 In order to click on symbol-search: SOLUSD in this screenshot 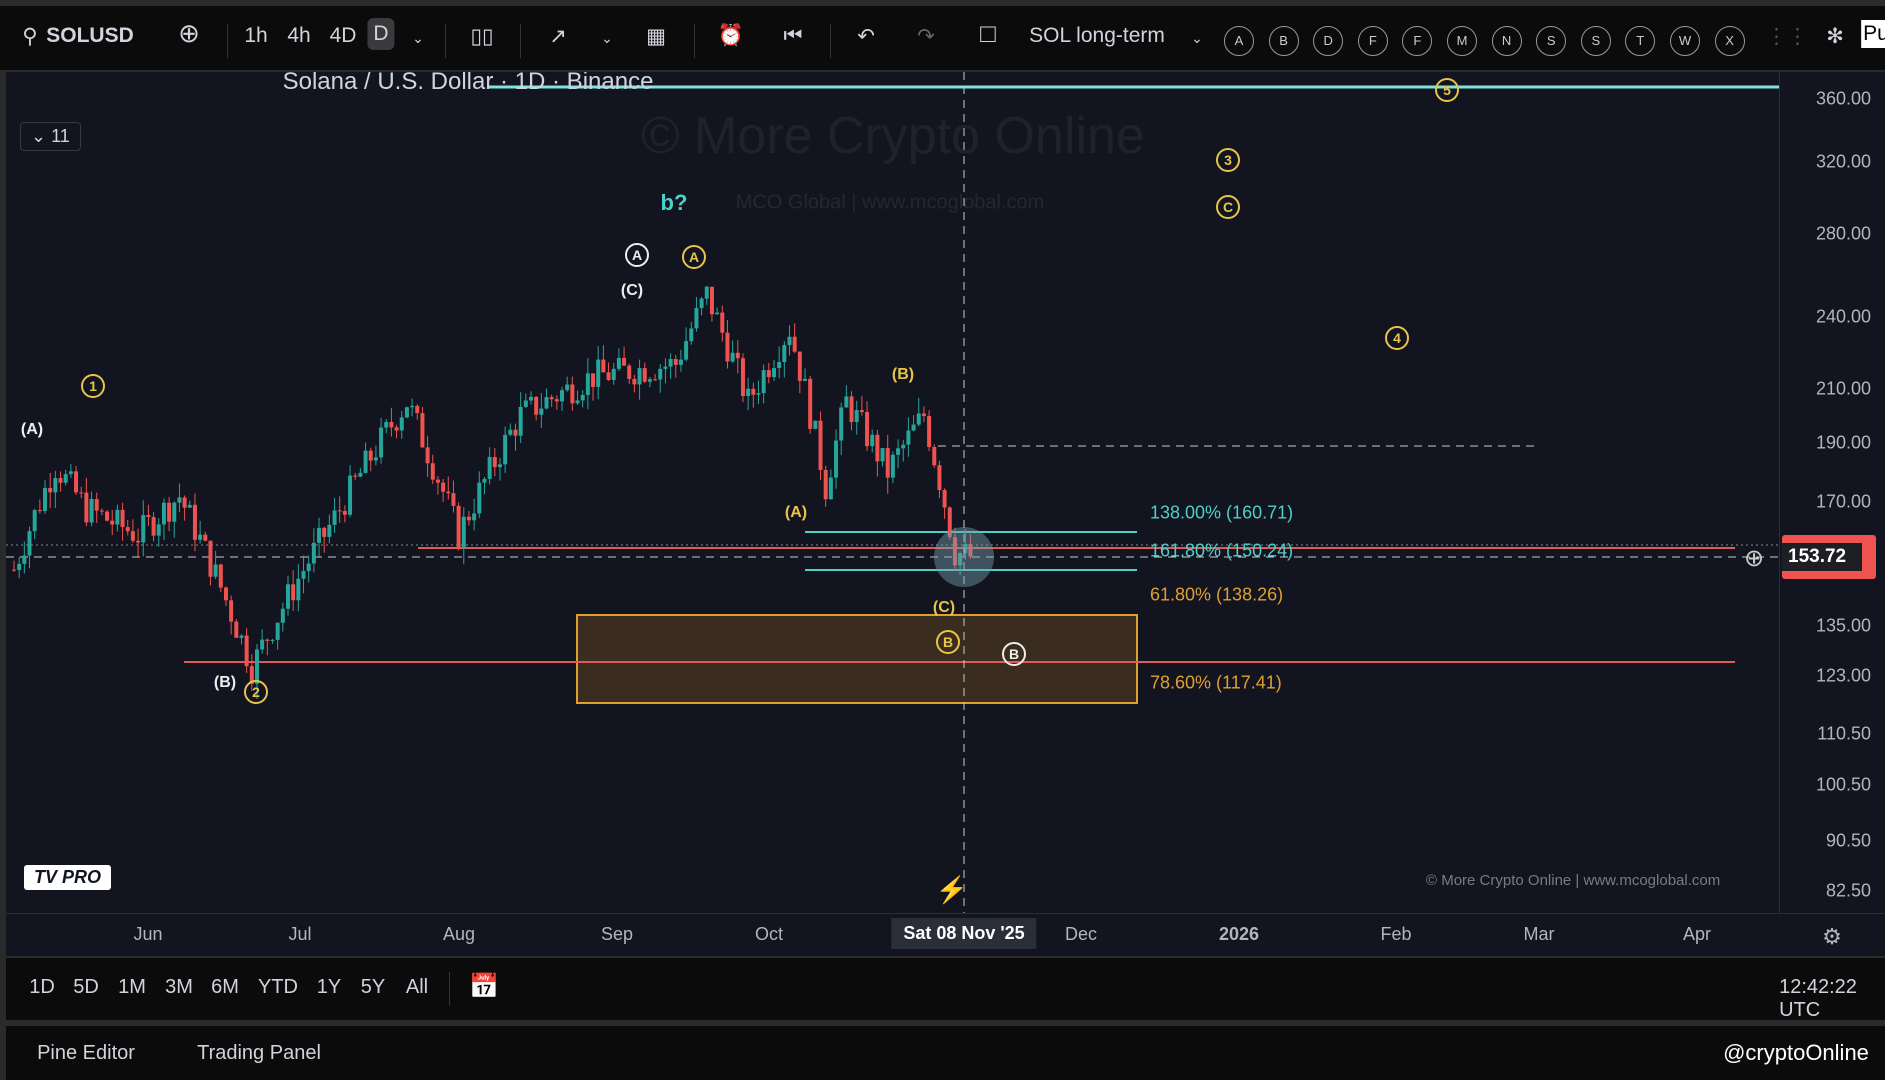, I will do `click(90, 36)`.